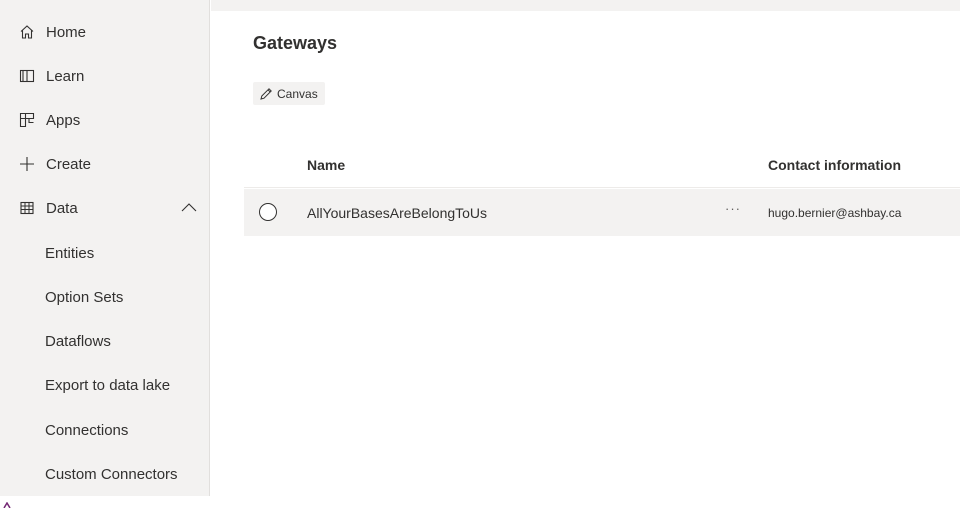  What do you see at coordinates (105, 208) in the screenshot?
I see `sidebar-item-data: Data` at bounding box center [105, 208].